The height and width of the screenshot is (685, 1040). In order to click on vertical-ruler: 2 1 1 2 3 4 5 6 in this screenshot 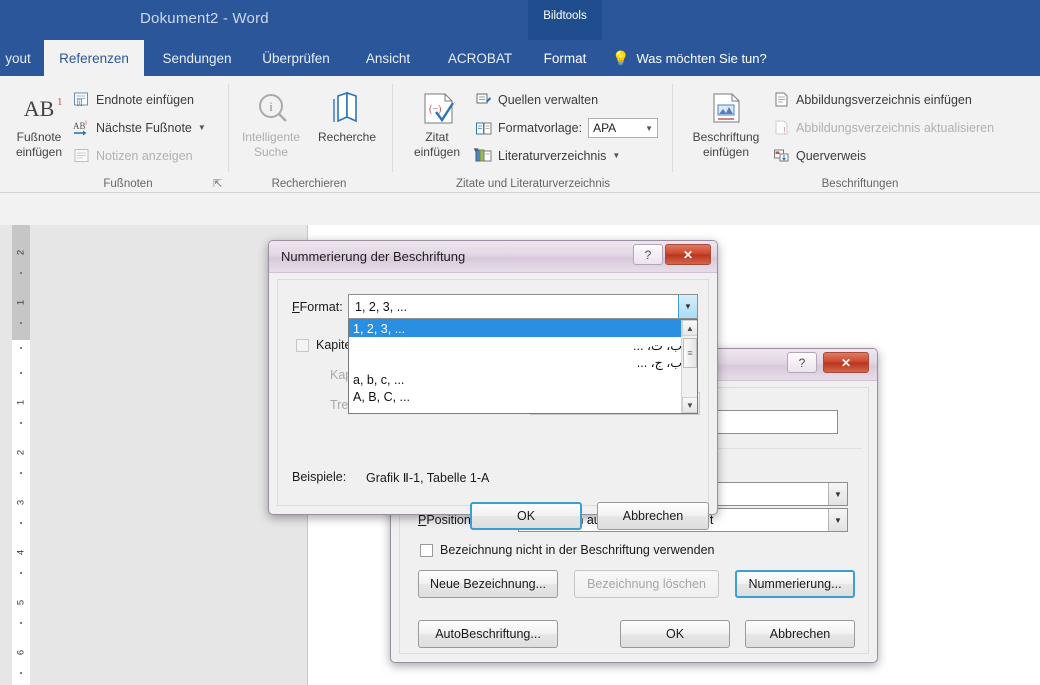, I will do `click(21, 455)`.